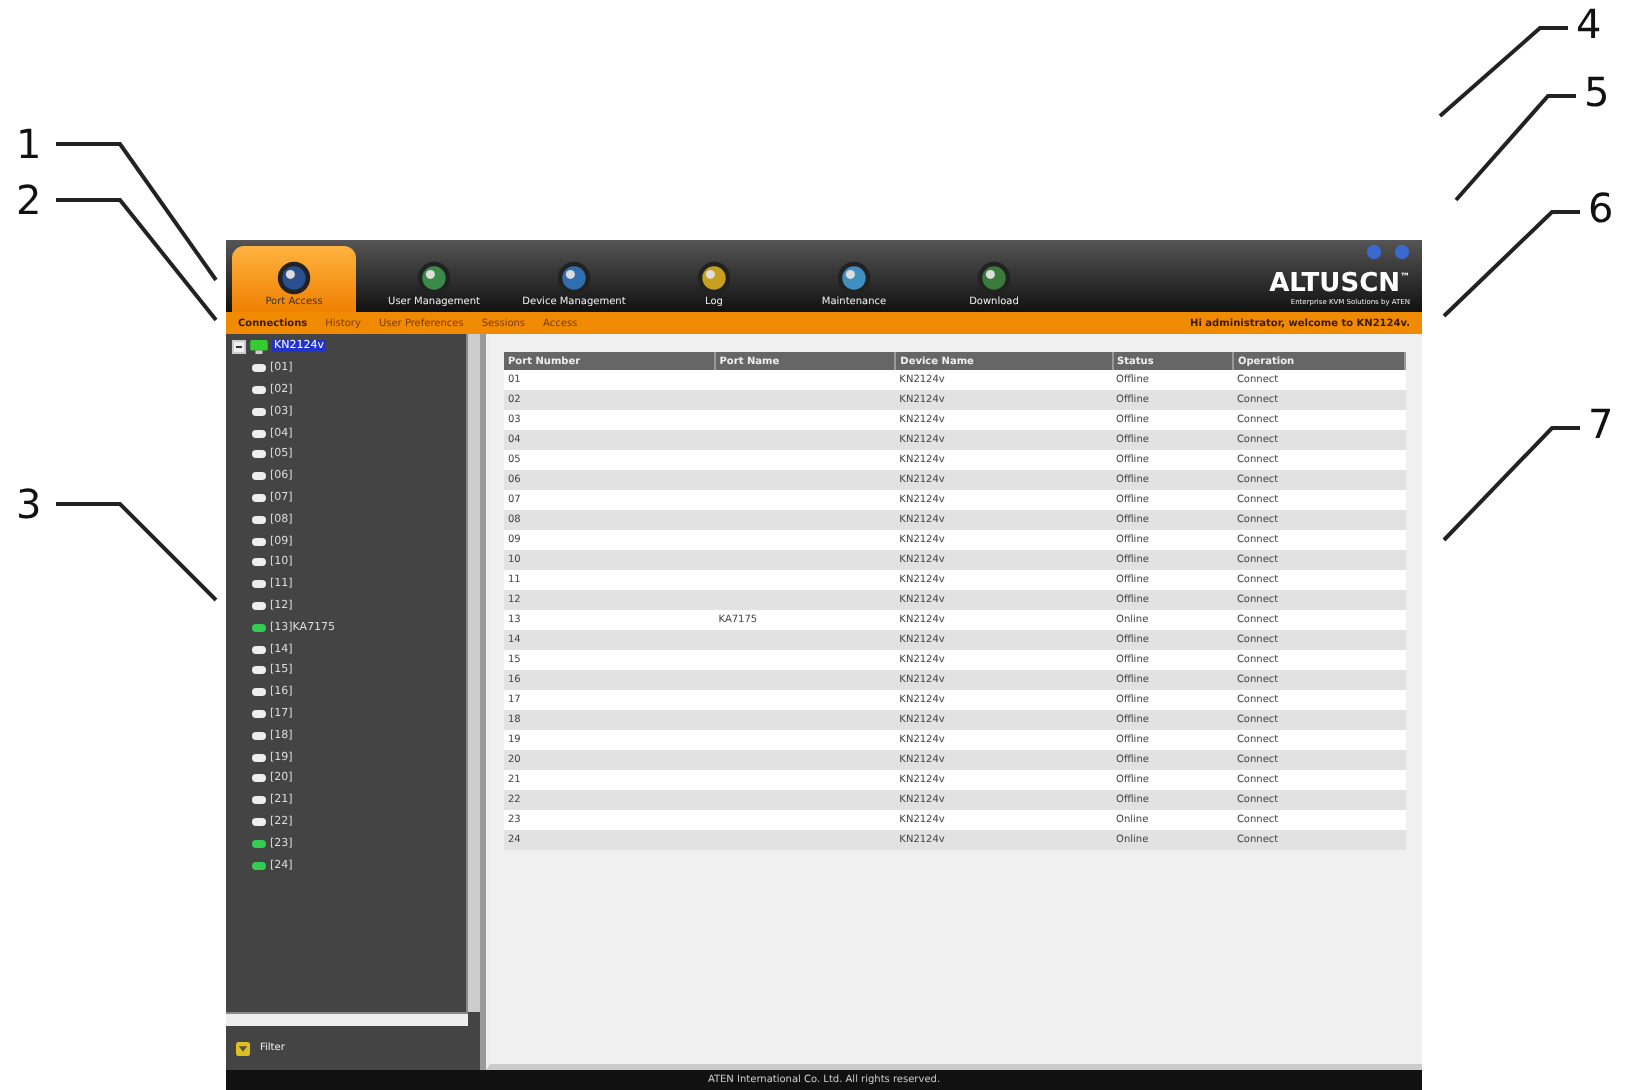 This screenshot has width=1652, height=1090. What do you see at coordinates (259, 346) in the screenshot?
I see `device-icon` at bounding box center [259, 346].